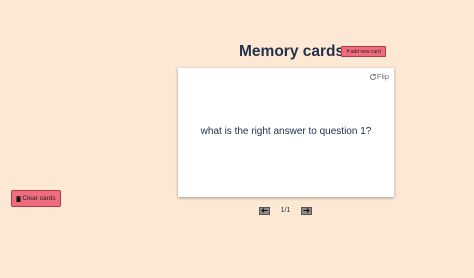 This screenshot has height=278, width=474. Describe the element at coordinates (19, 198) in the screenshot. I see `trash-icon` at that location.